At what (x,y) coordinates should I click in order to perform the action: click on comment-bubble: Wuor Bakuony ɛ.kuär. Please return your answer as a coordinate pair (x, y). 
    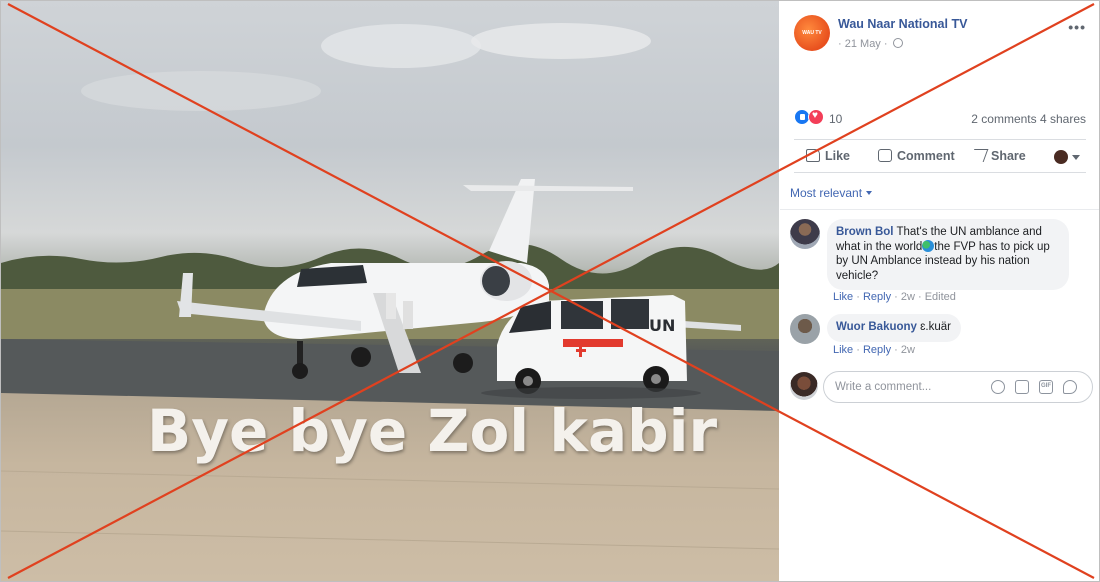
    Looking at the image, I should click on (894, 328).